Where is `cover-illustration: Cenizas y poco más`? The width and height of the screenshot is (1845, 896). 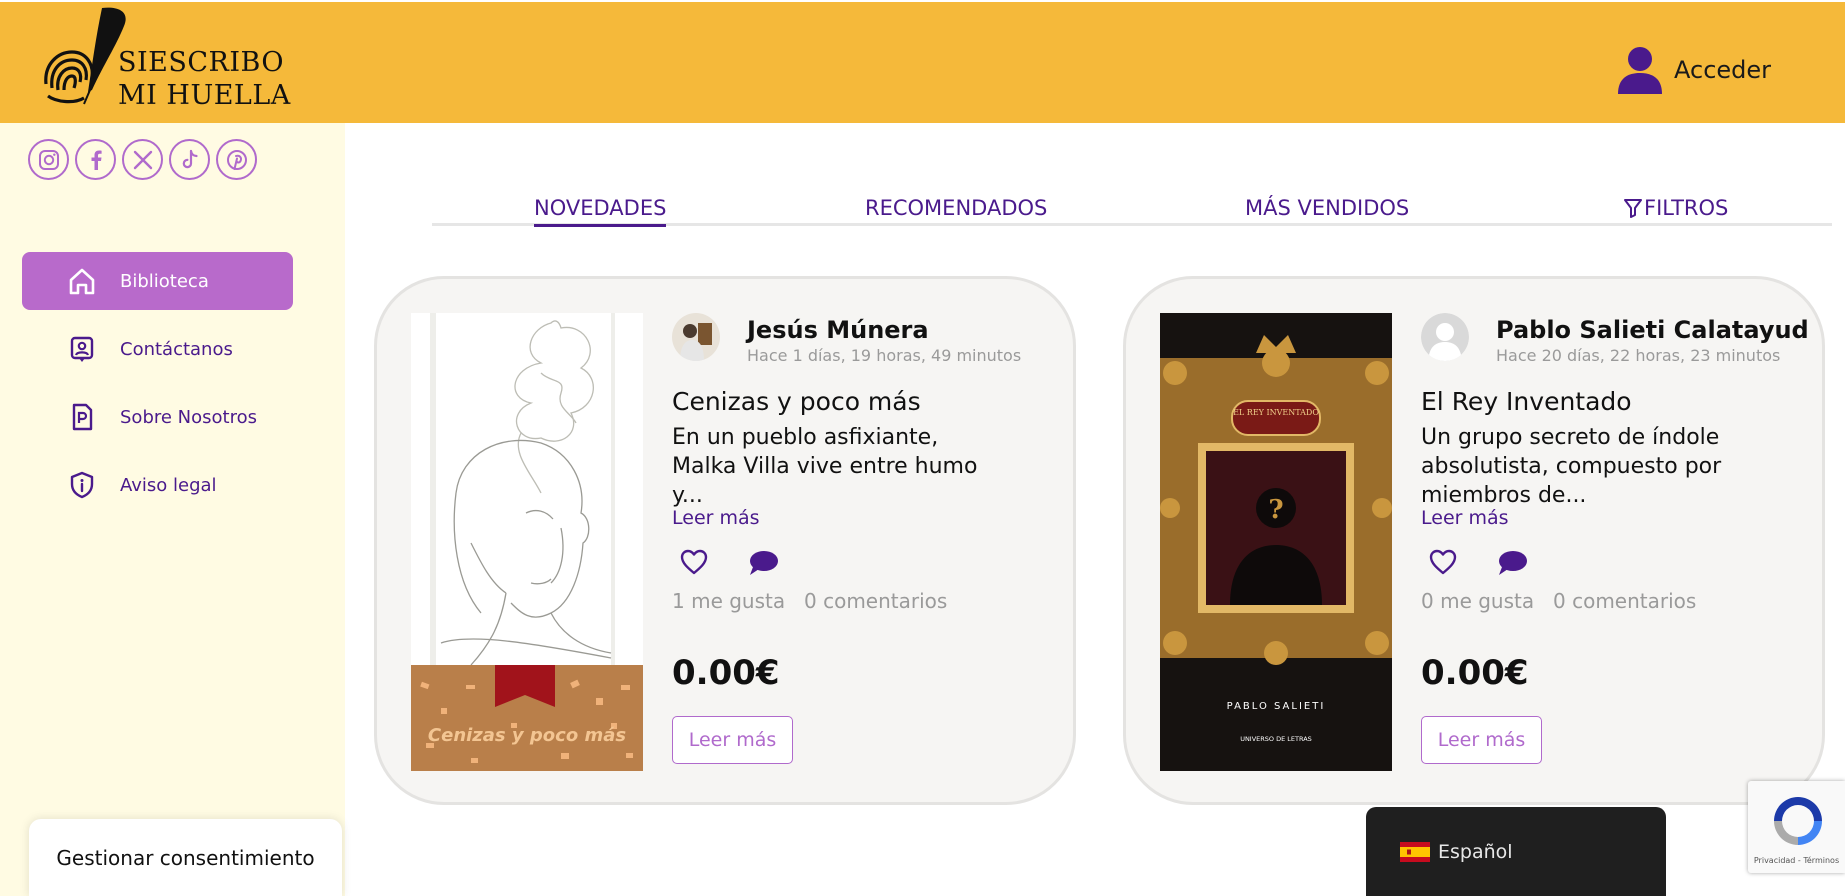 cover-illustration: Cenizas y poco más is located at coordinates (527, 542).